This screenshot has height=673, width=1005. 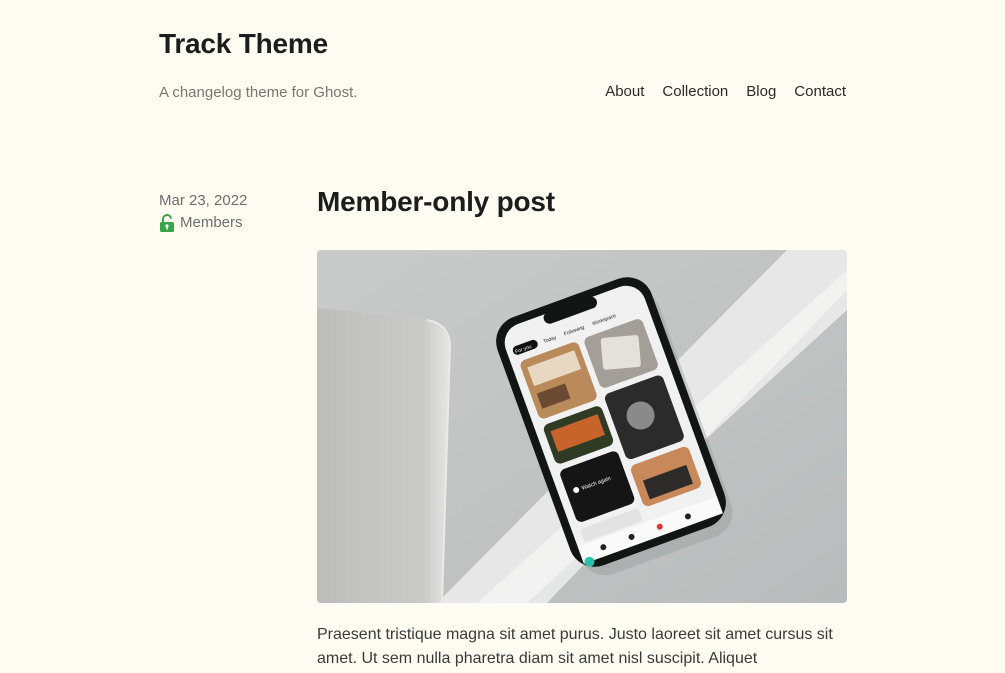 I want to click on nav-item-collection: Collection, so click(x=695, y=91).